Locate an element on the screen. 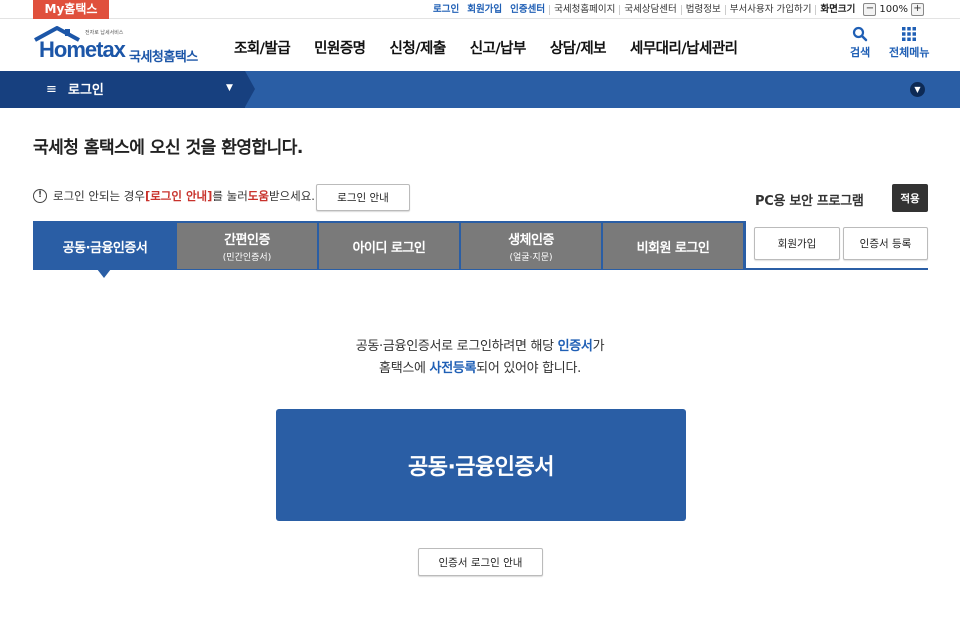 The image size is (960, 624). zoom-in-button: + is located at coordinates (917, 9).